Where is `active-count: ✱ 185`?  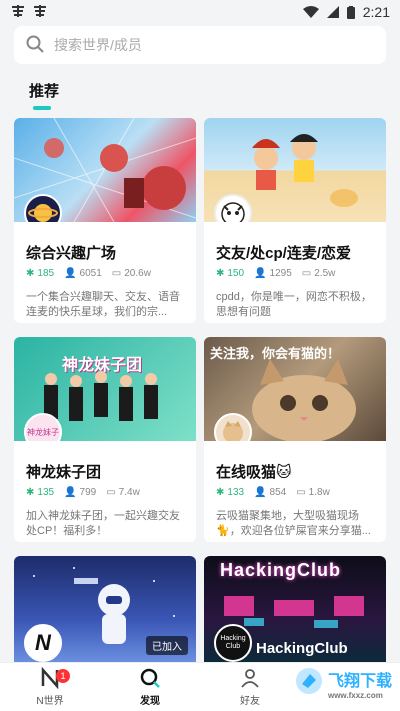
active-count: ✱ 185 is located at coordinates (40, 273).